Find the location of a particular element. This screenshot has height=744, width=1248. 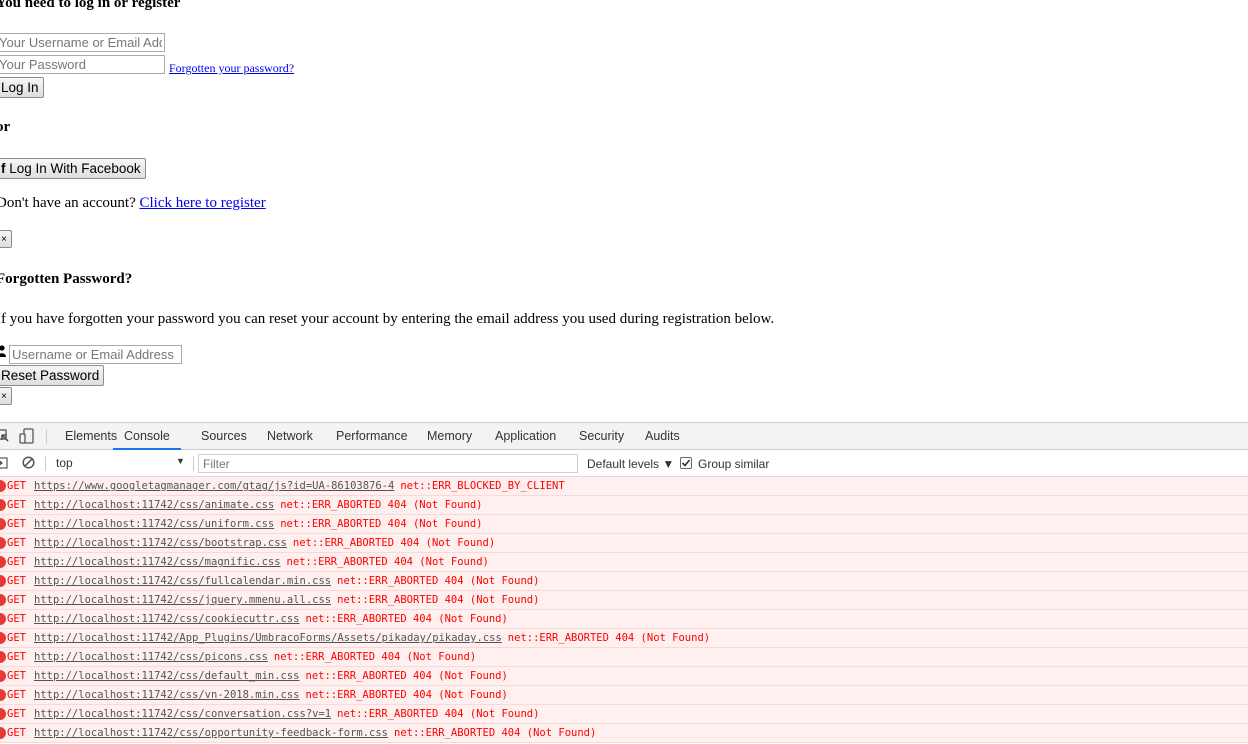

tab-elements: Elements is located at coordinates (91, 436).